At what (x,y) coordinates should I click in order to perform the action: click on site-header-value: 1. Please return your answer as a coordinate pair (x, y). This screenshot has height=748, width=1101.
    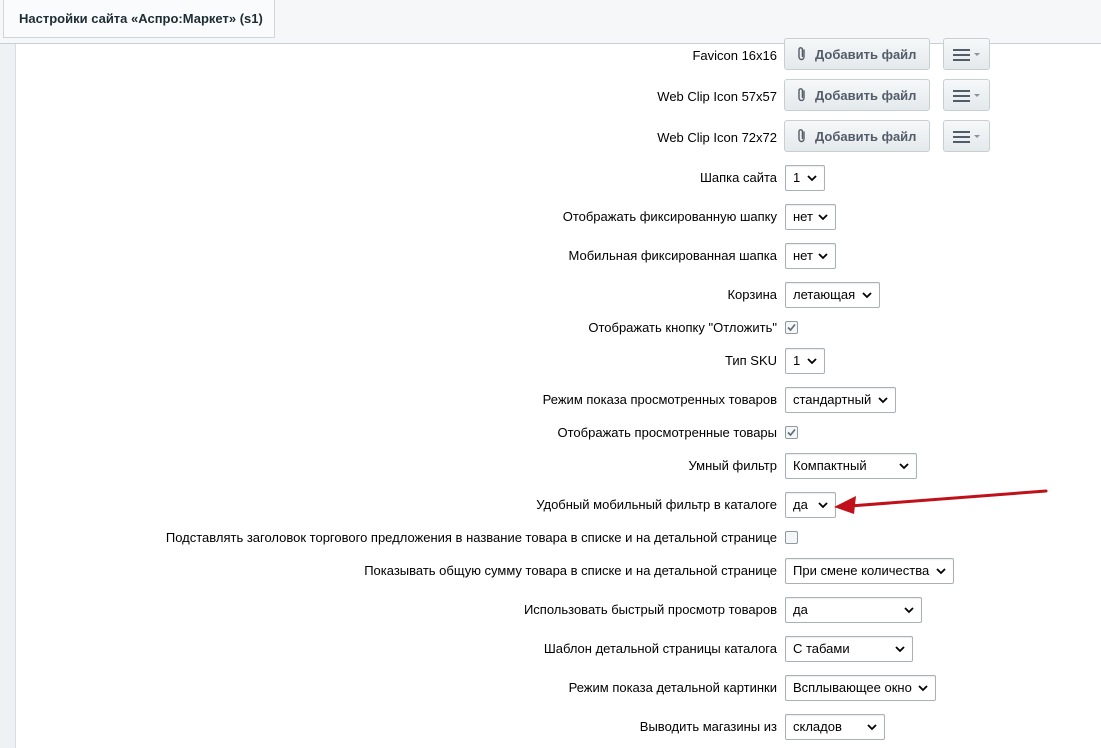
    Looking at the image, I should click on (797, 177).